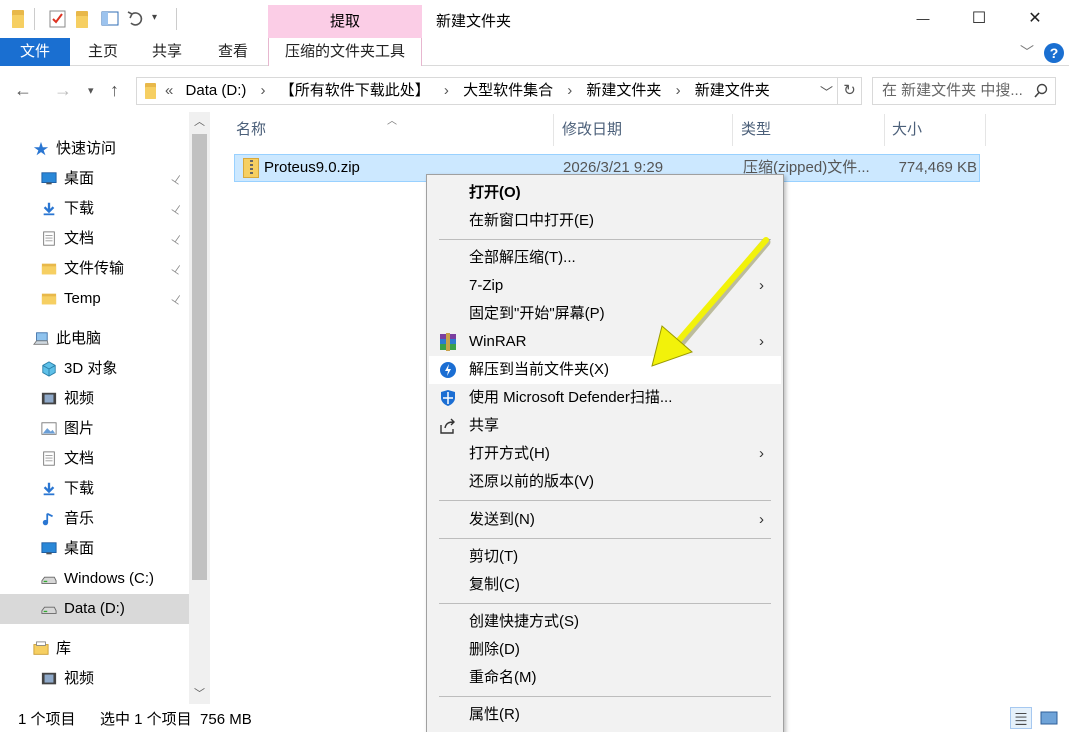 This screenshot has height=732, width=1069. I want to click on document-icon, so click(49, 238).